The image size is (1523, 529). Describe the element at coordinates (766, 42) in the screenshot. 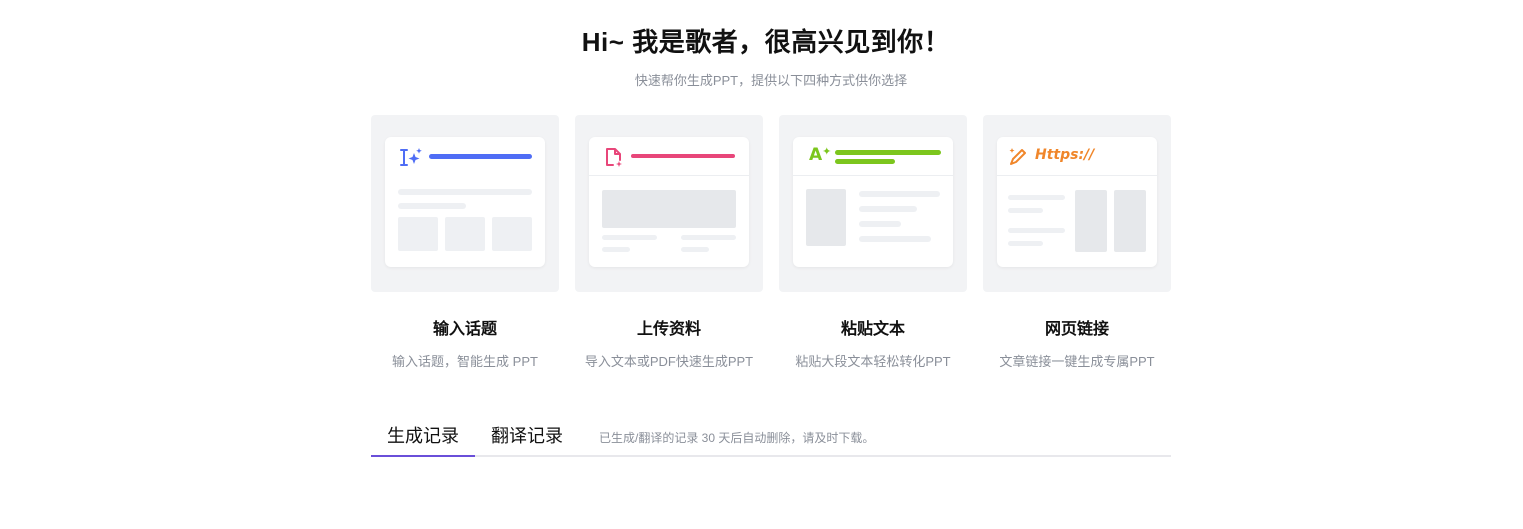

I see `page-title: Hi~ 我是歌者，很高兴见到你！` at that location.